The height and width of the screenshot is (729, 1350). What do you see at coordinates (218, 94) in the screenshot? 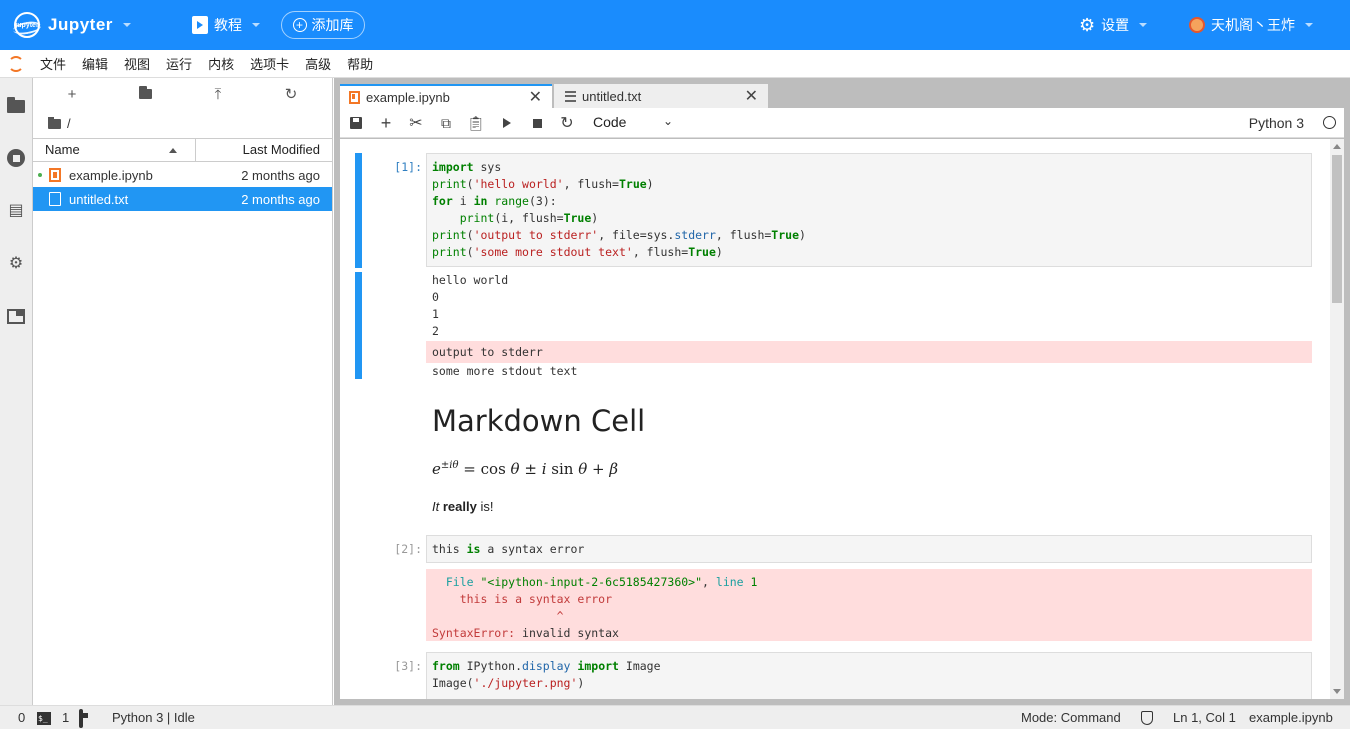
I see `upload-icon: ⤒` at bounding box center [218, 94].